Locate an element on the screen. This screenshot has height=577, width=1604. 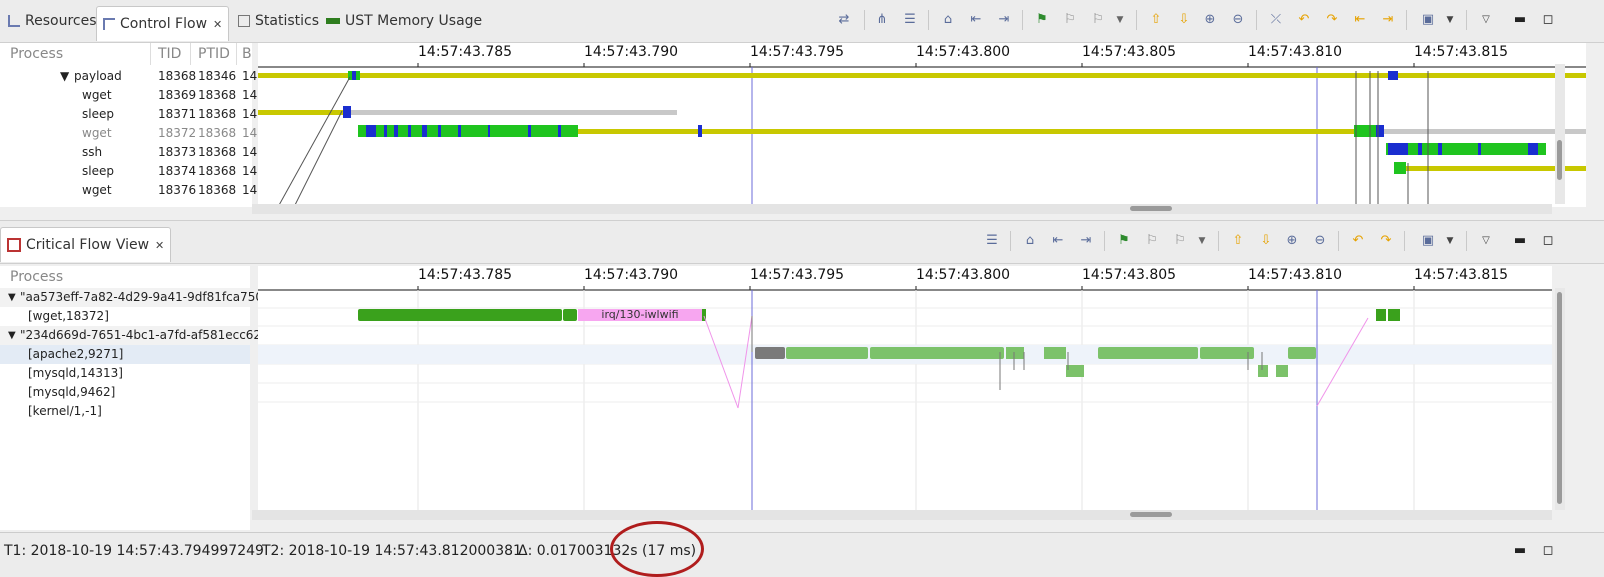
tid-cell: 18376 is located at coordinates (177, 190).